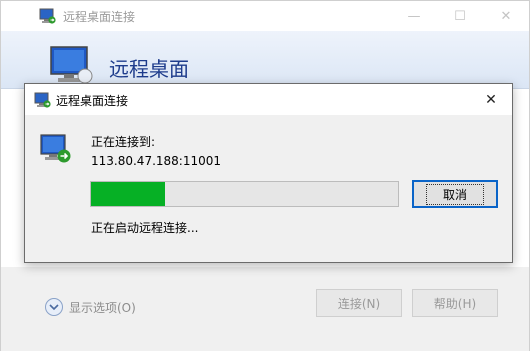 This screenshot has height=351, width=530. Describe the element at coordinates (149, 69) in the screenshot. I see `banner-title: 远程桌面` at that location.